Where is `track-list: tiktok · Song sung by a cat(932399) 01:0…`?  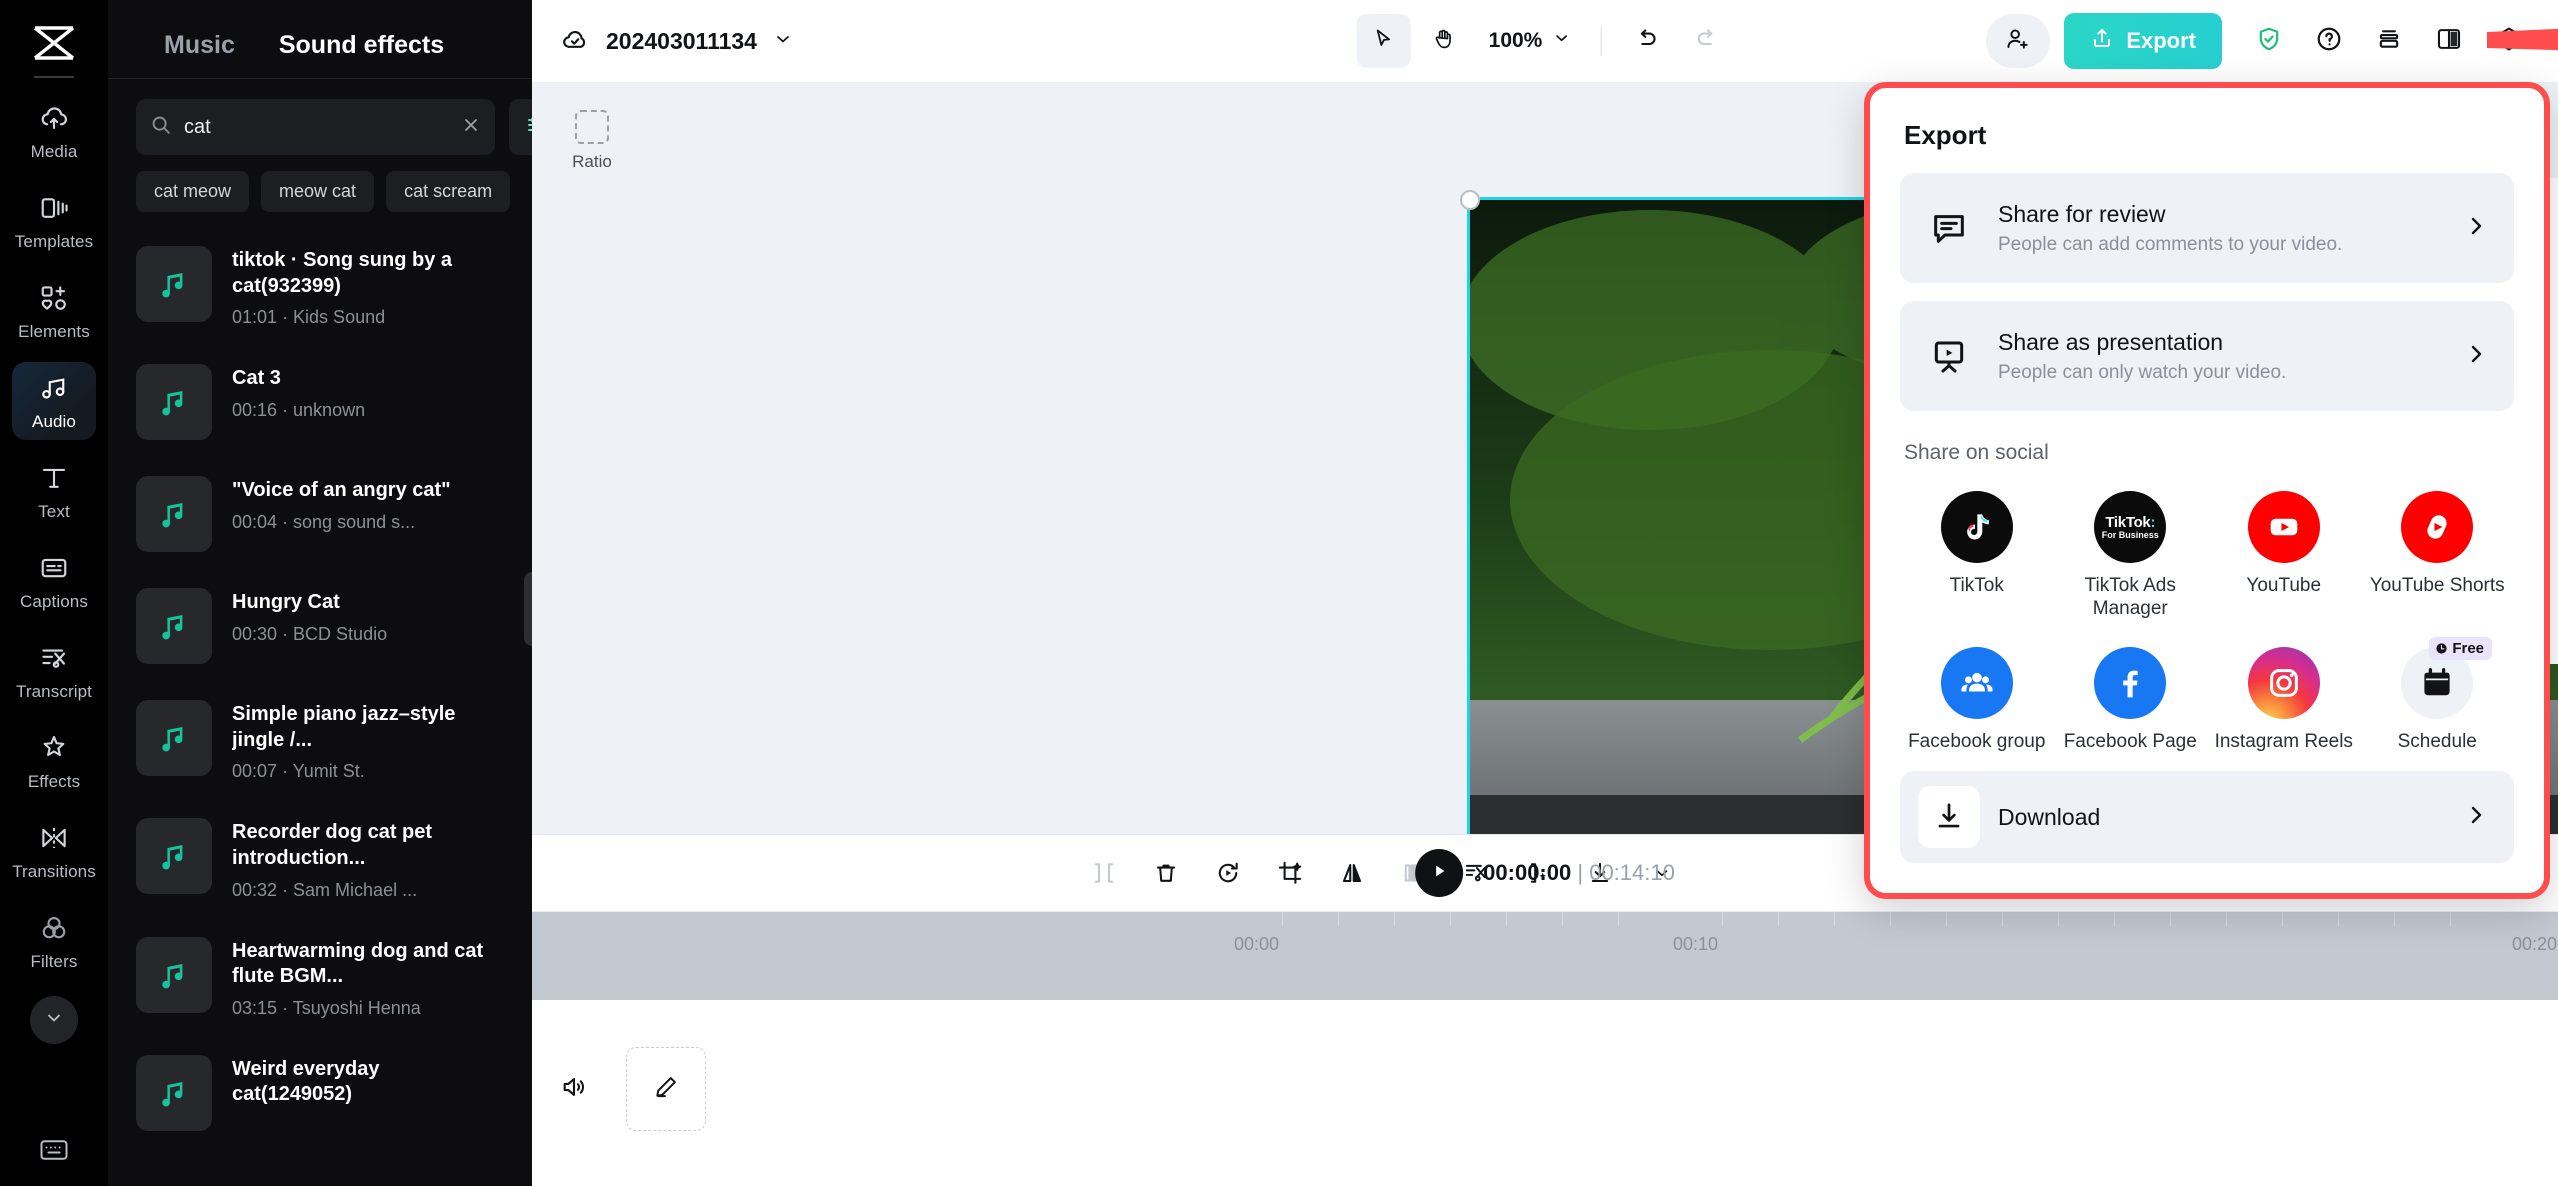
track-list: tiktok · Song sung by a cat(932399) 01:0… is located at coordinates (320, 680).